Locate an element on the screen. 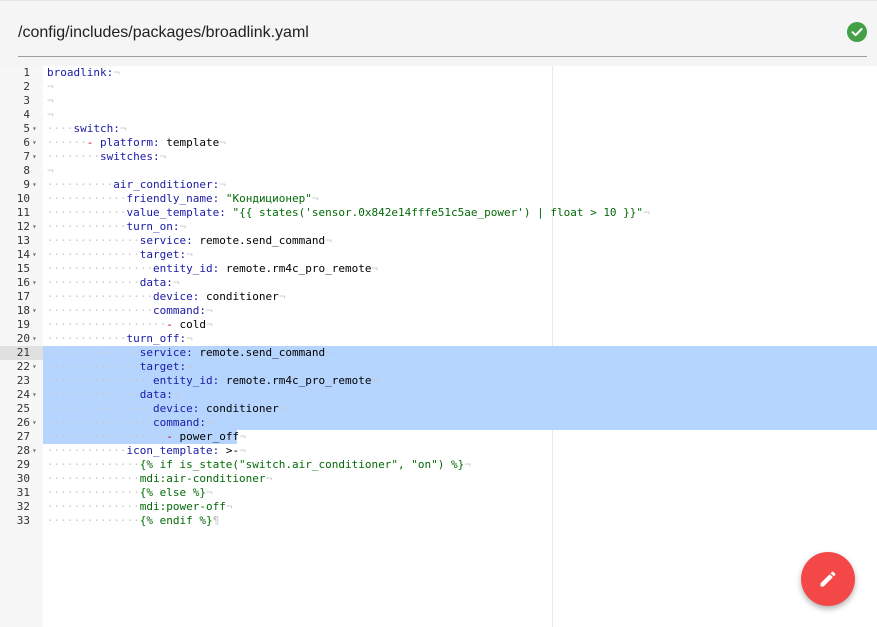  code-line: 4 ¬ is located at coordinates (438, 115).